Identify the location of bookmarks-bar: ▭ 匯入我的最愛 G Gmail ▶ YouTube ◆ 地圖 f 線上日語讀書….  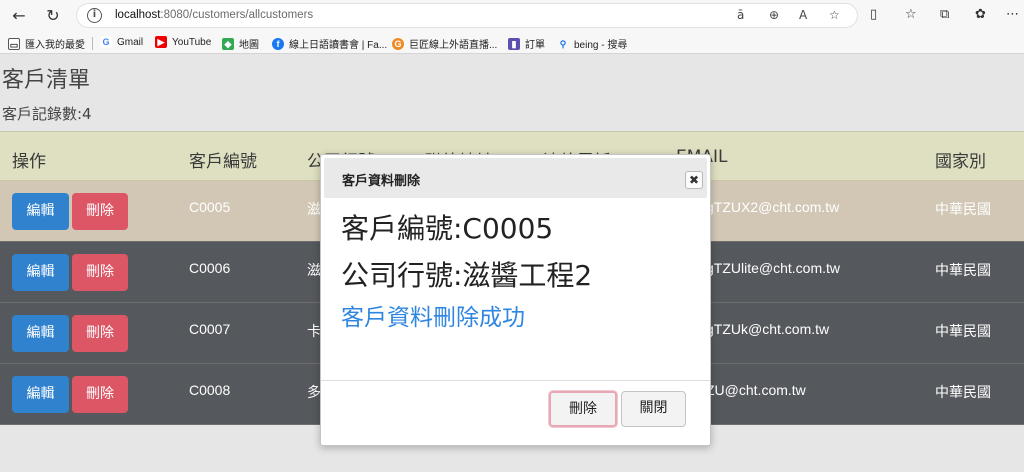
(512, 43).